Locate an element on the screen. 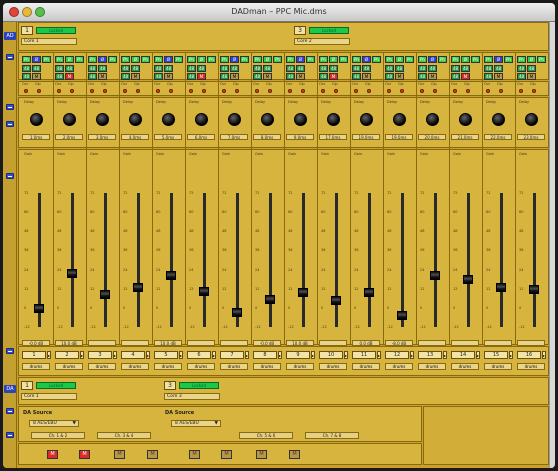 This screenshot has height=471, width=558. da-mute-collapse-button is located at coordinates (10, 435).